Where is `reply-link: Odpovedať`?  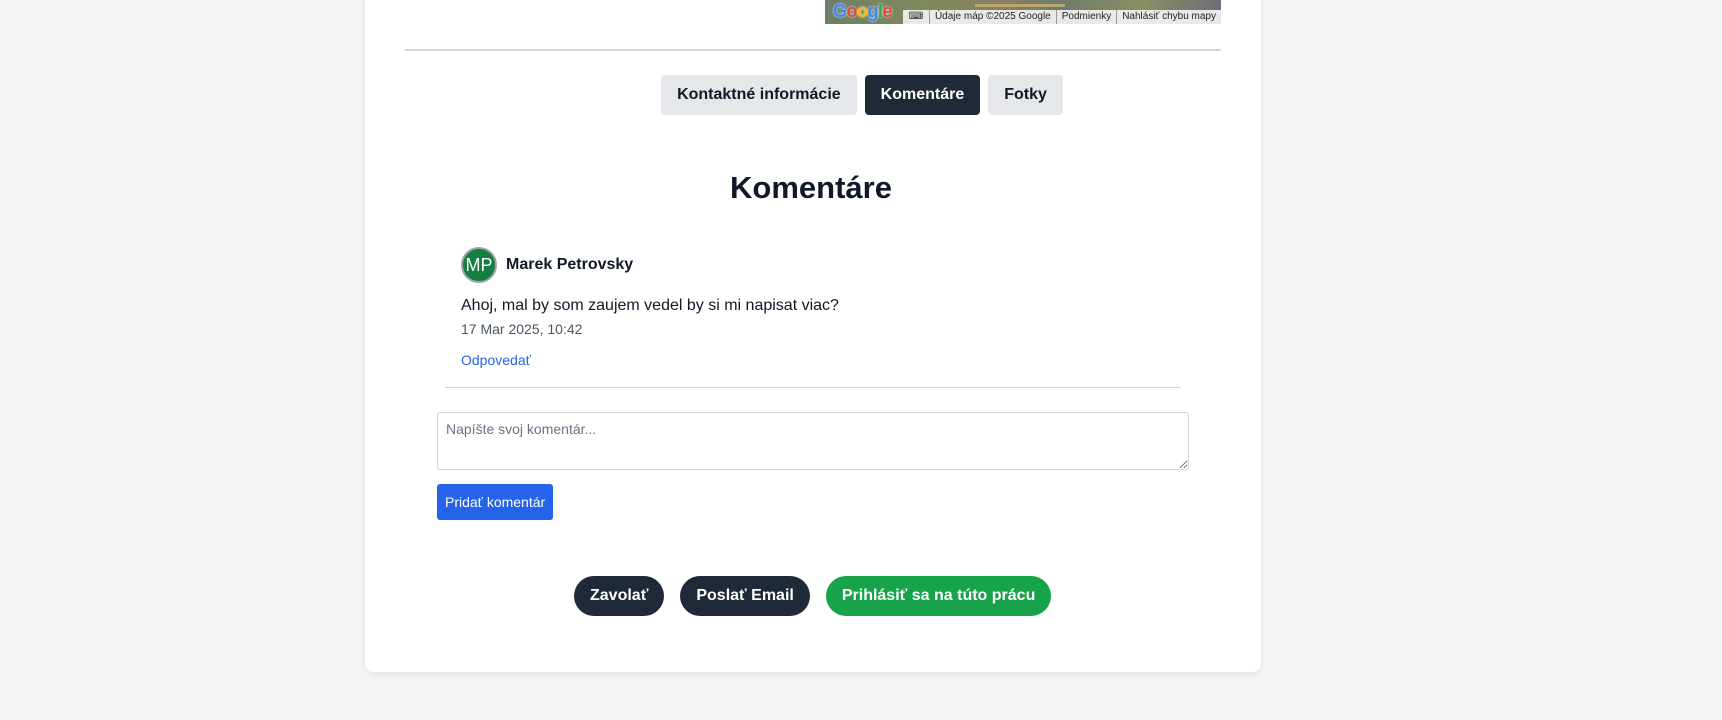 reply-link: Odpovedať is located at coordinates (496, 360).